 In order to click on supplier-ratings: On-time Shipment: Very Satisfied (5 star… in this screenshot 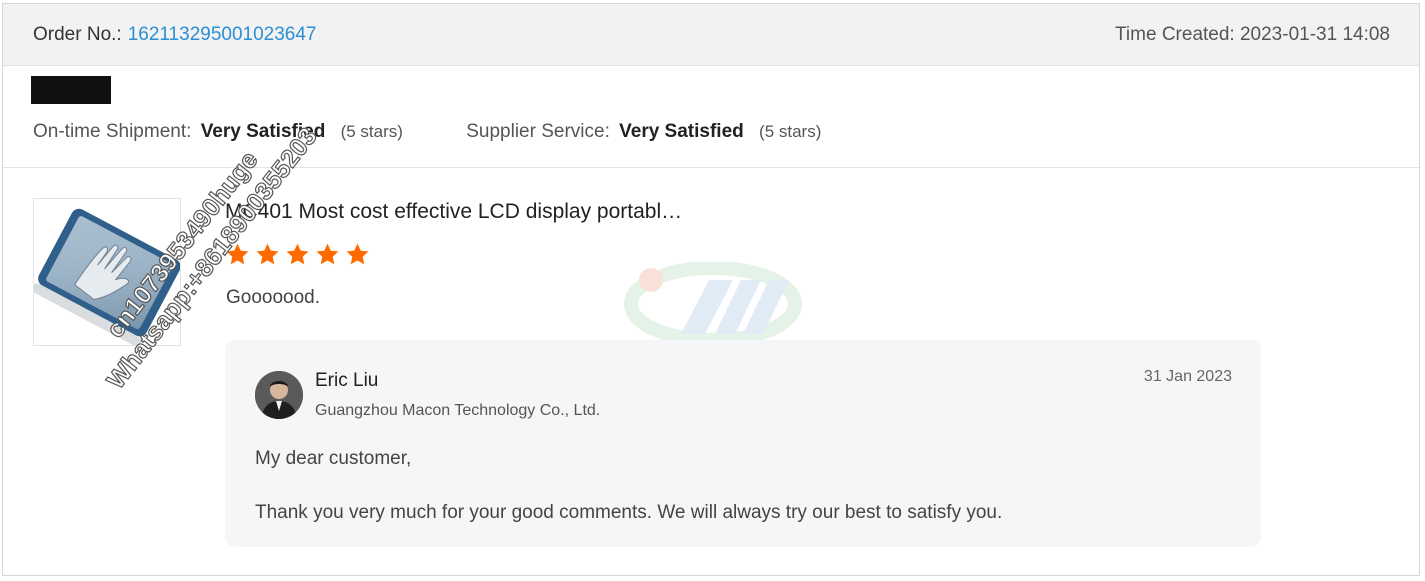, I will do `click(427, 132)`.